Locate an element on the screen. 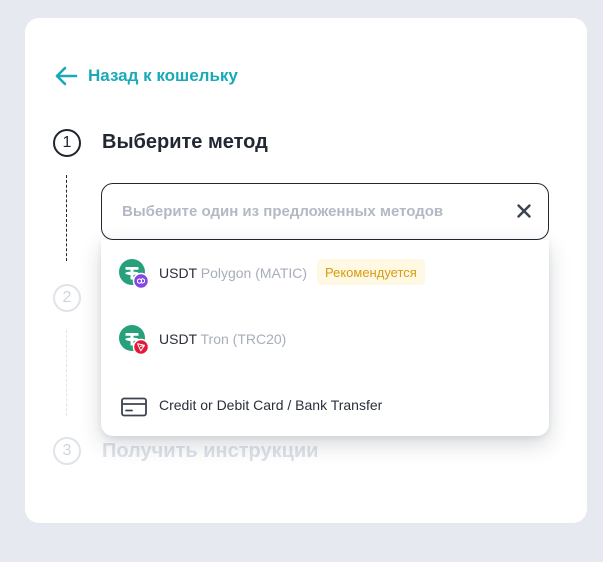  step-3-title: Получить инструкции is located at coordinates (210, 451).